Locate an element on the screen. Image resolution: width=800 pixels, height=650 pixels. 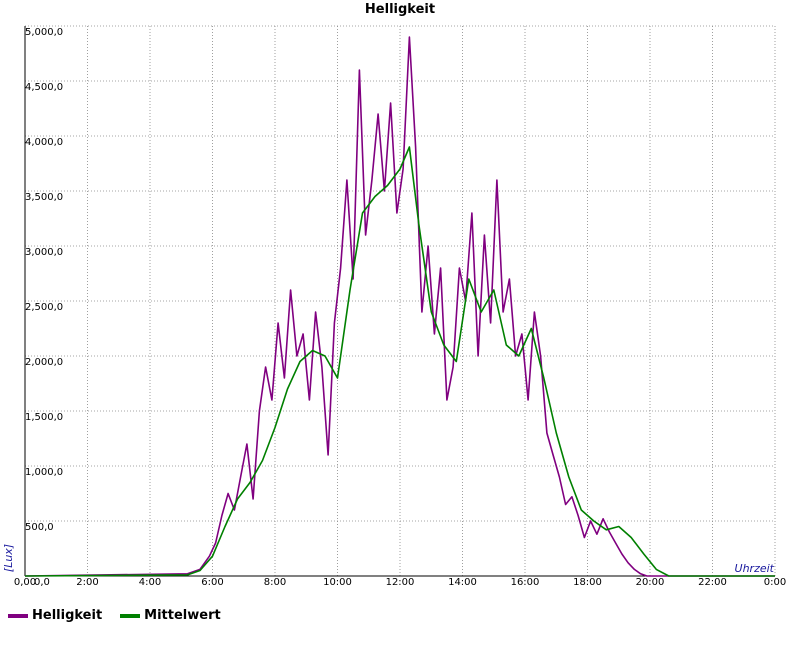
legend-item-helligkeit: Helligkeit is located at coordinates (55, 615).